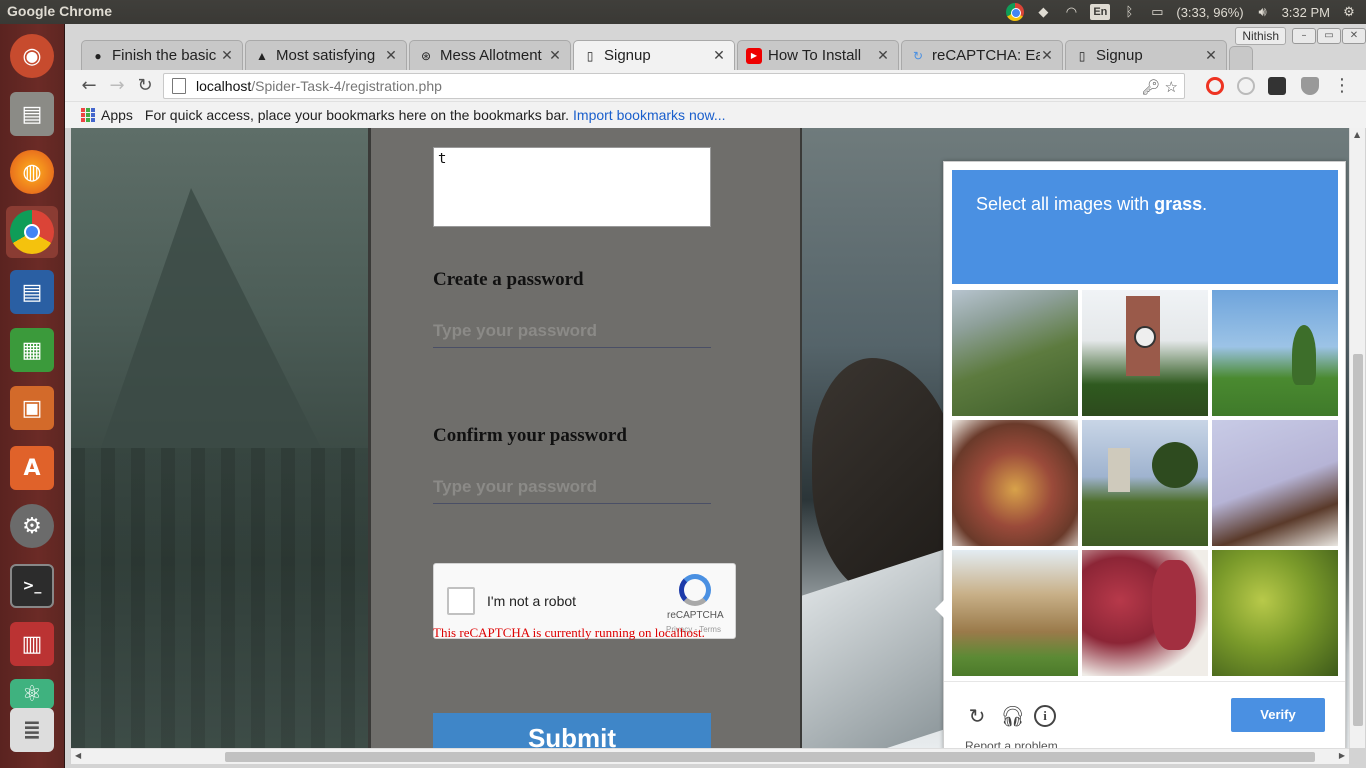  What do you see at coordinates (1011, 743) in the screenshot?
I see `report-problem-link: Report a problem` at bounding box center [1011, 743].